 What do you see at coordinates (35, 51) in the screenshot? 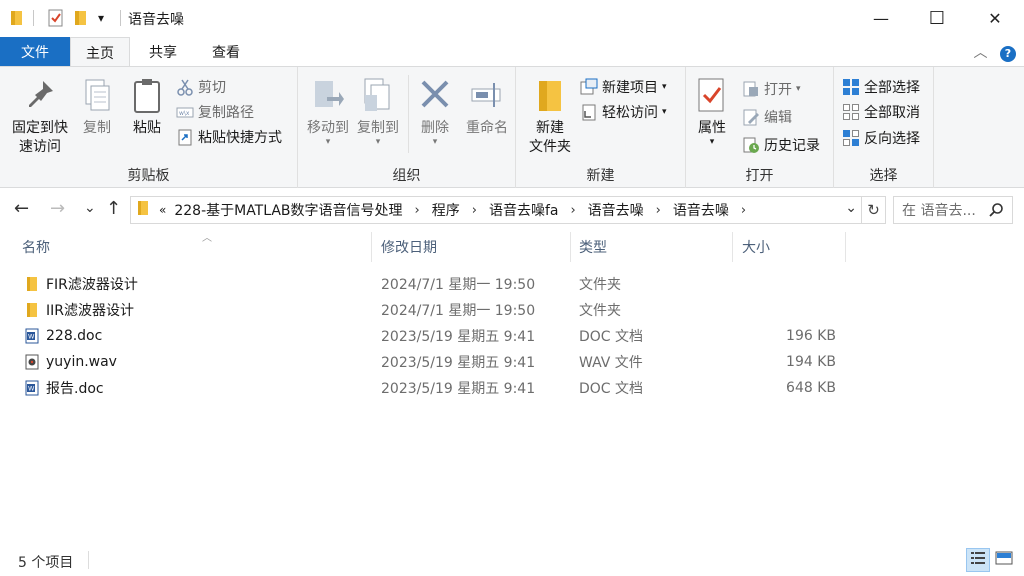
I see `tab-file: 文件` at bounding box center [35, 51].